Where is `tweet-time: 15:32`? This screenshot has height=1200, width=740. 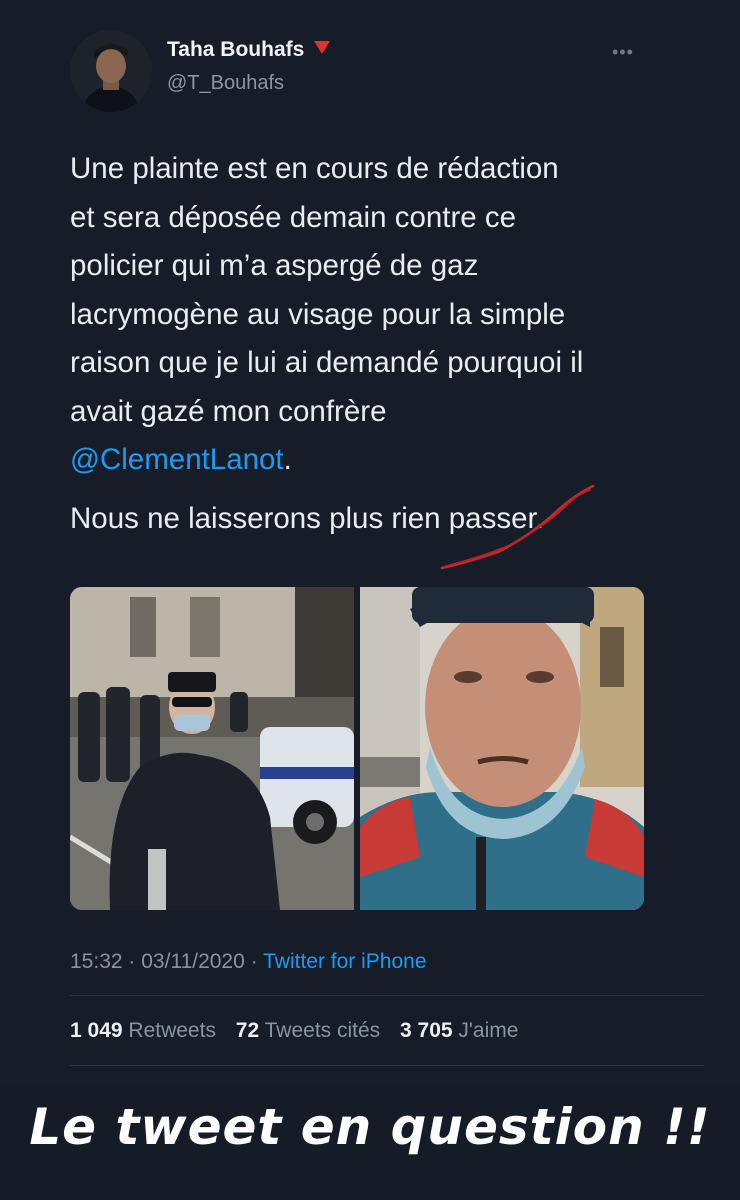 tweet-time: 15:32 is located at coordinates (96, 961).